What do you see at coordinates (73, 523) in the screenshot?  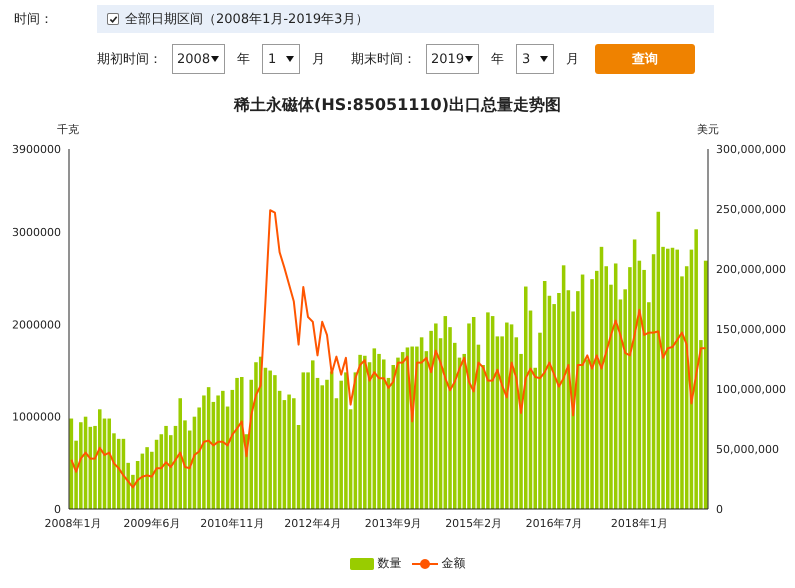 I see `axis-label: 2008年1月` at bounding box center [73, 523].